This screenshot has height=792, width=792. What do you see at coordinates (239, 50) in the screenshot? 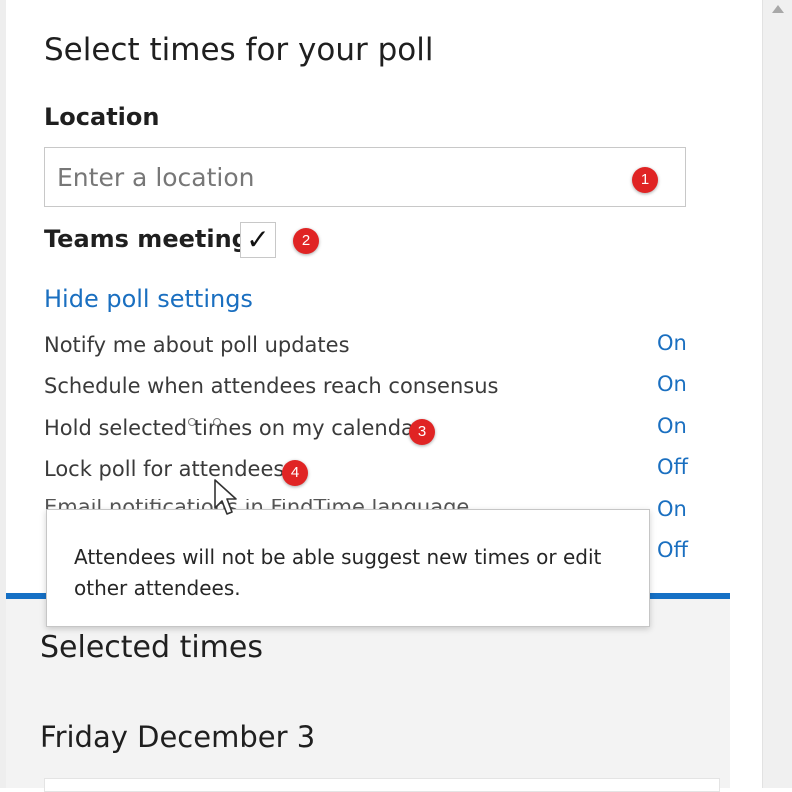
I see `page-title: Select times for your poll` at bounding box center [239, 50].